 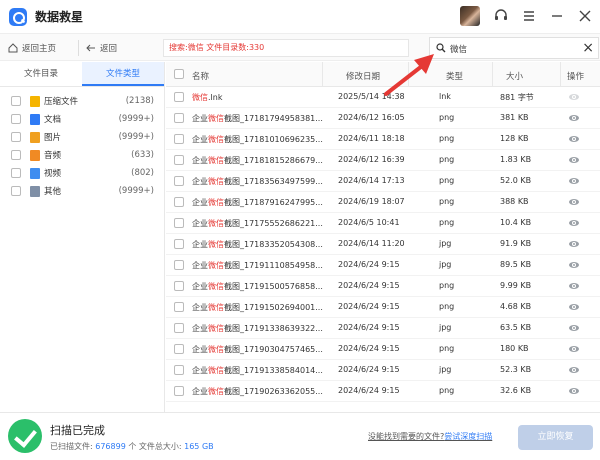 What do you see at coordinates (123, 74) in the screenshot?
I see `tab-file-type: 文件类型` at bounding box center [123, 74].